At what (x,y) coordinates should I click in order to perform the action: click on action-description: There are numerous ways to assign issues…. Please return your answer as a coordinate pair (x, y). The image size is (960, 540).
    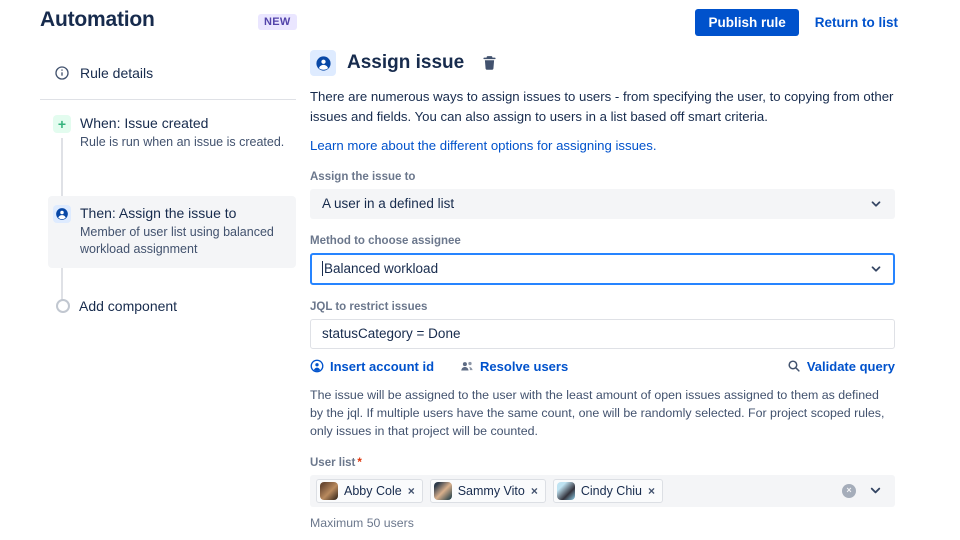
    Looking at the image, I should click on (602, 107).